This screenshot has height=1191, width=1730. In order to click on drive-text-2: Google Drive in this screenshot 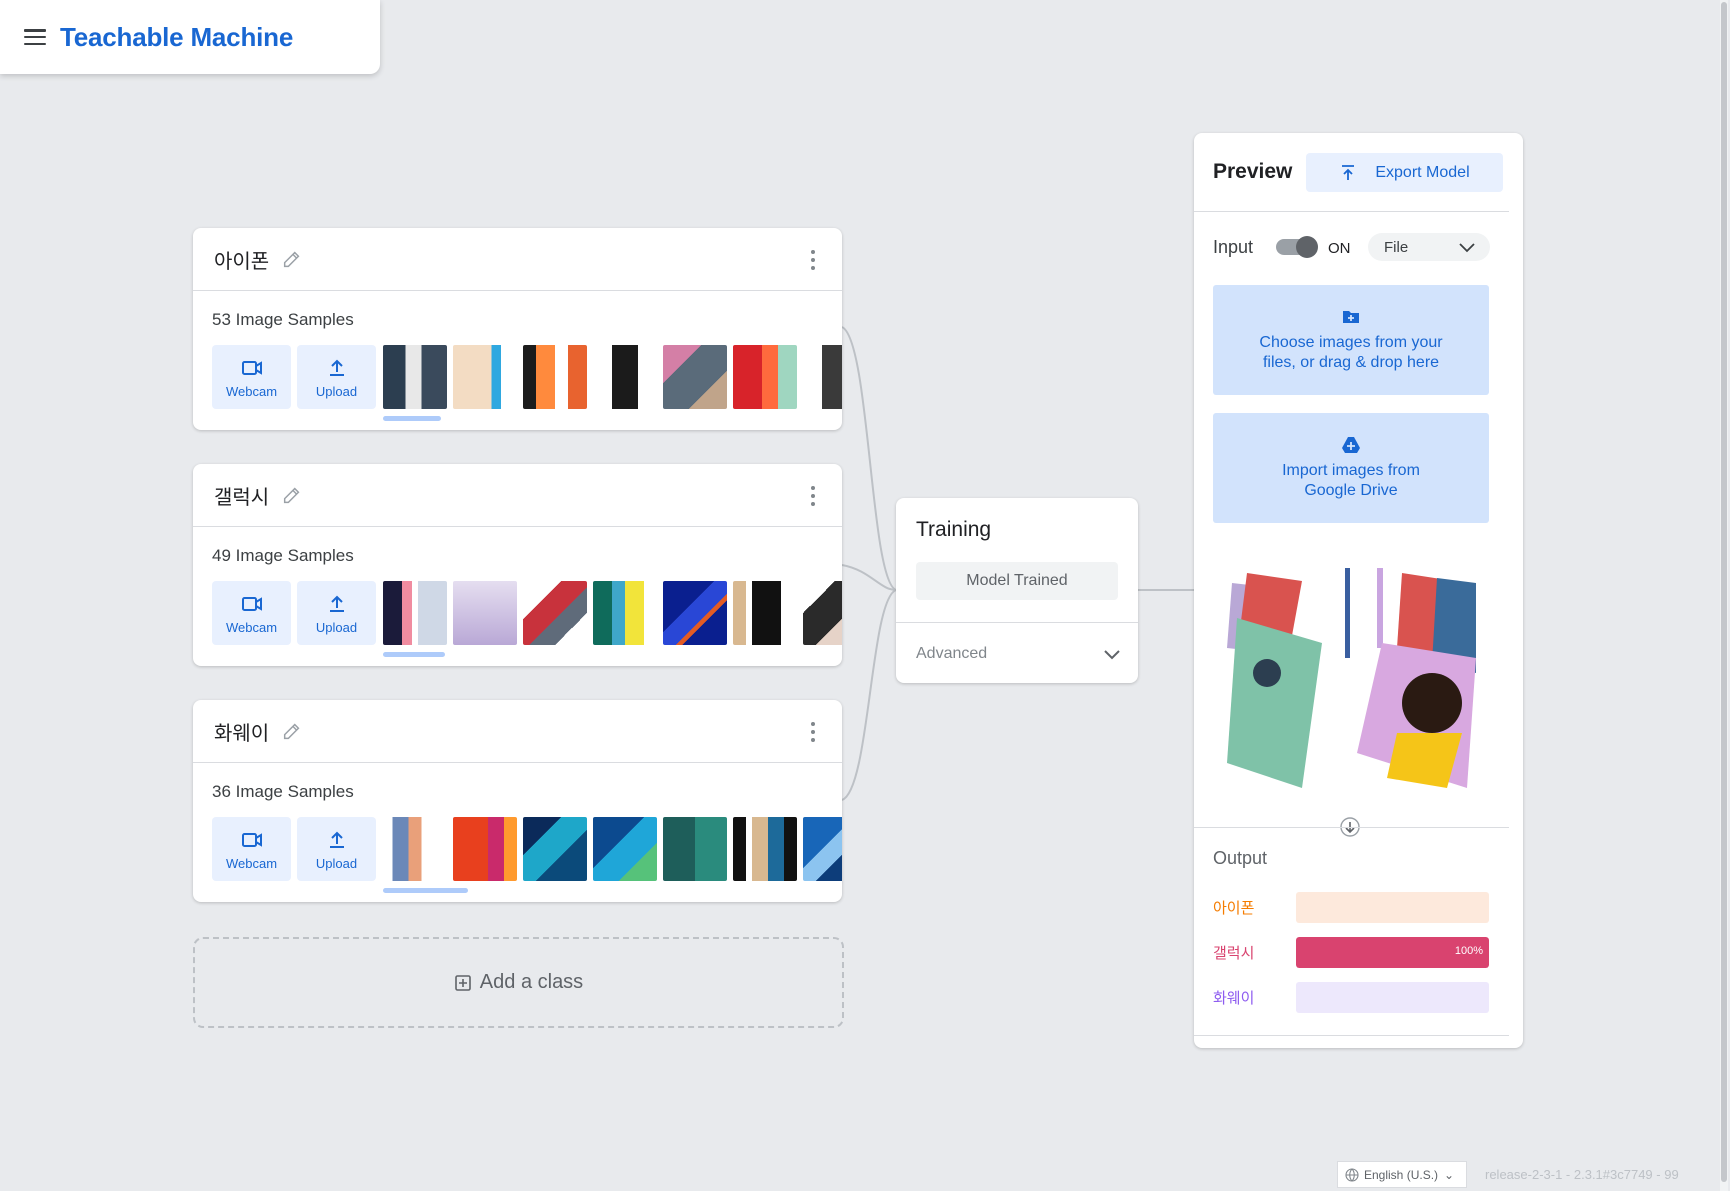, I will do `click(1351, 490)`.